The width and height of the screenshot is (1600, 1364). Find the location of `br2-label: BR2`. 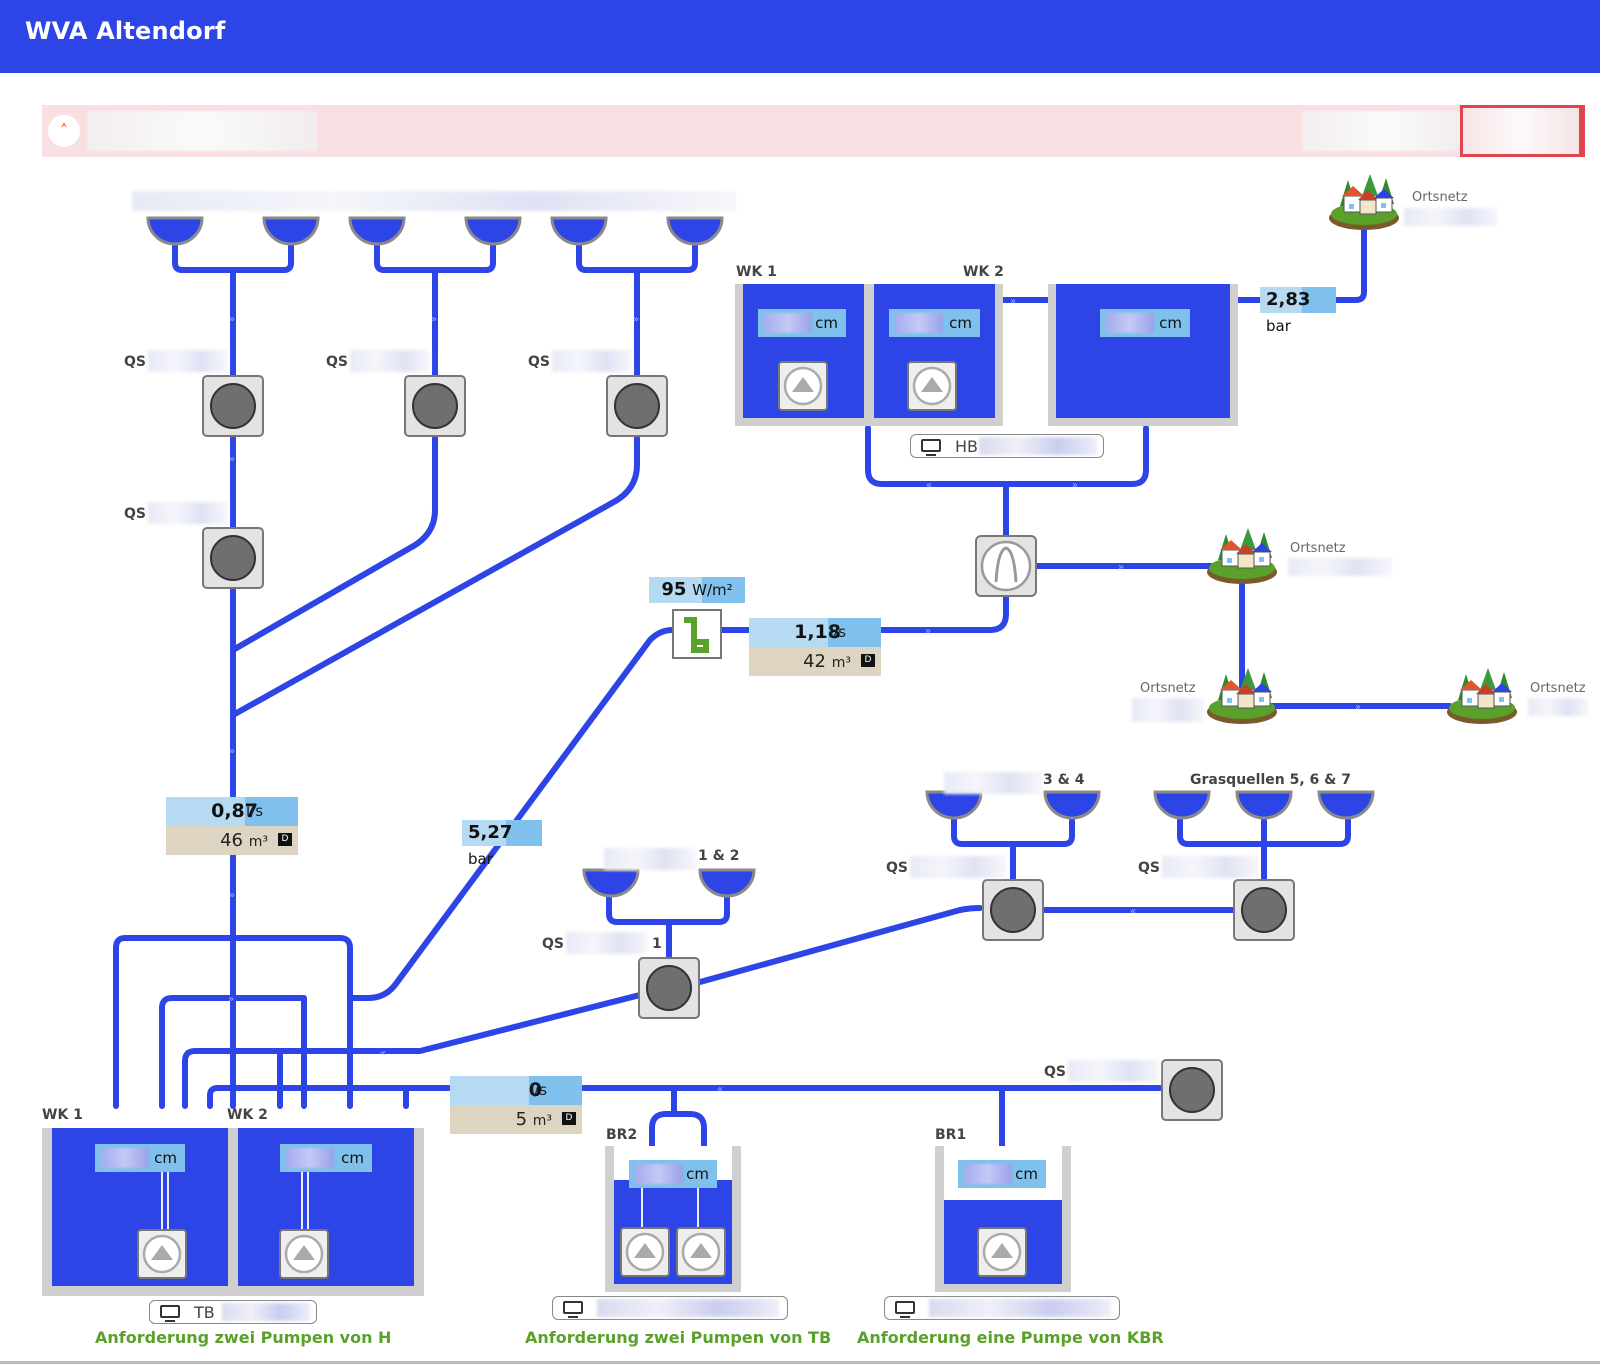

br2-label: BR2 is located at coordinates (622, 1135).